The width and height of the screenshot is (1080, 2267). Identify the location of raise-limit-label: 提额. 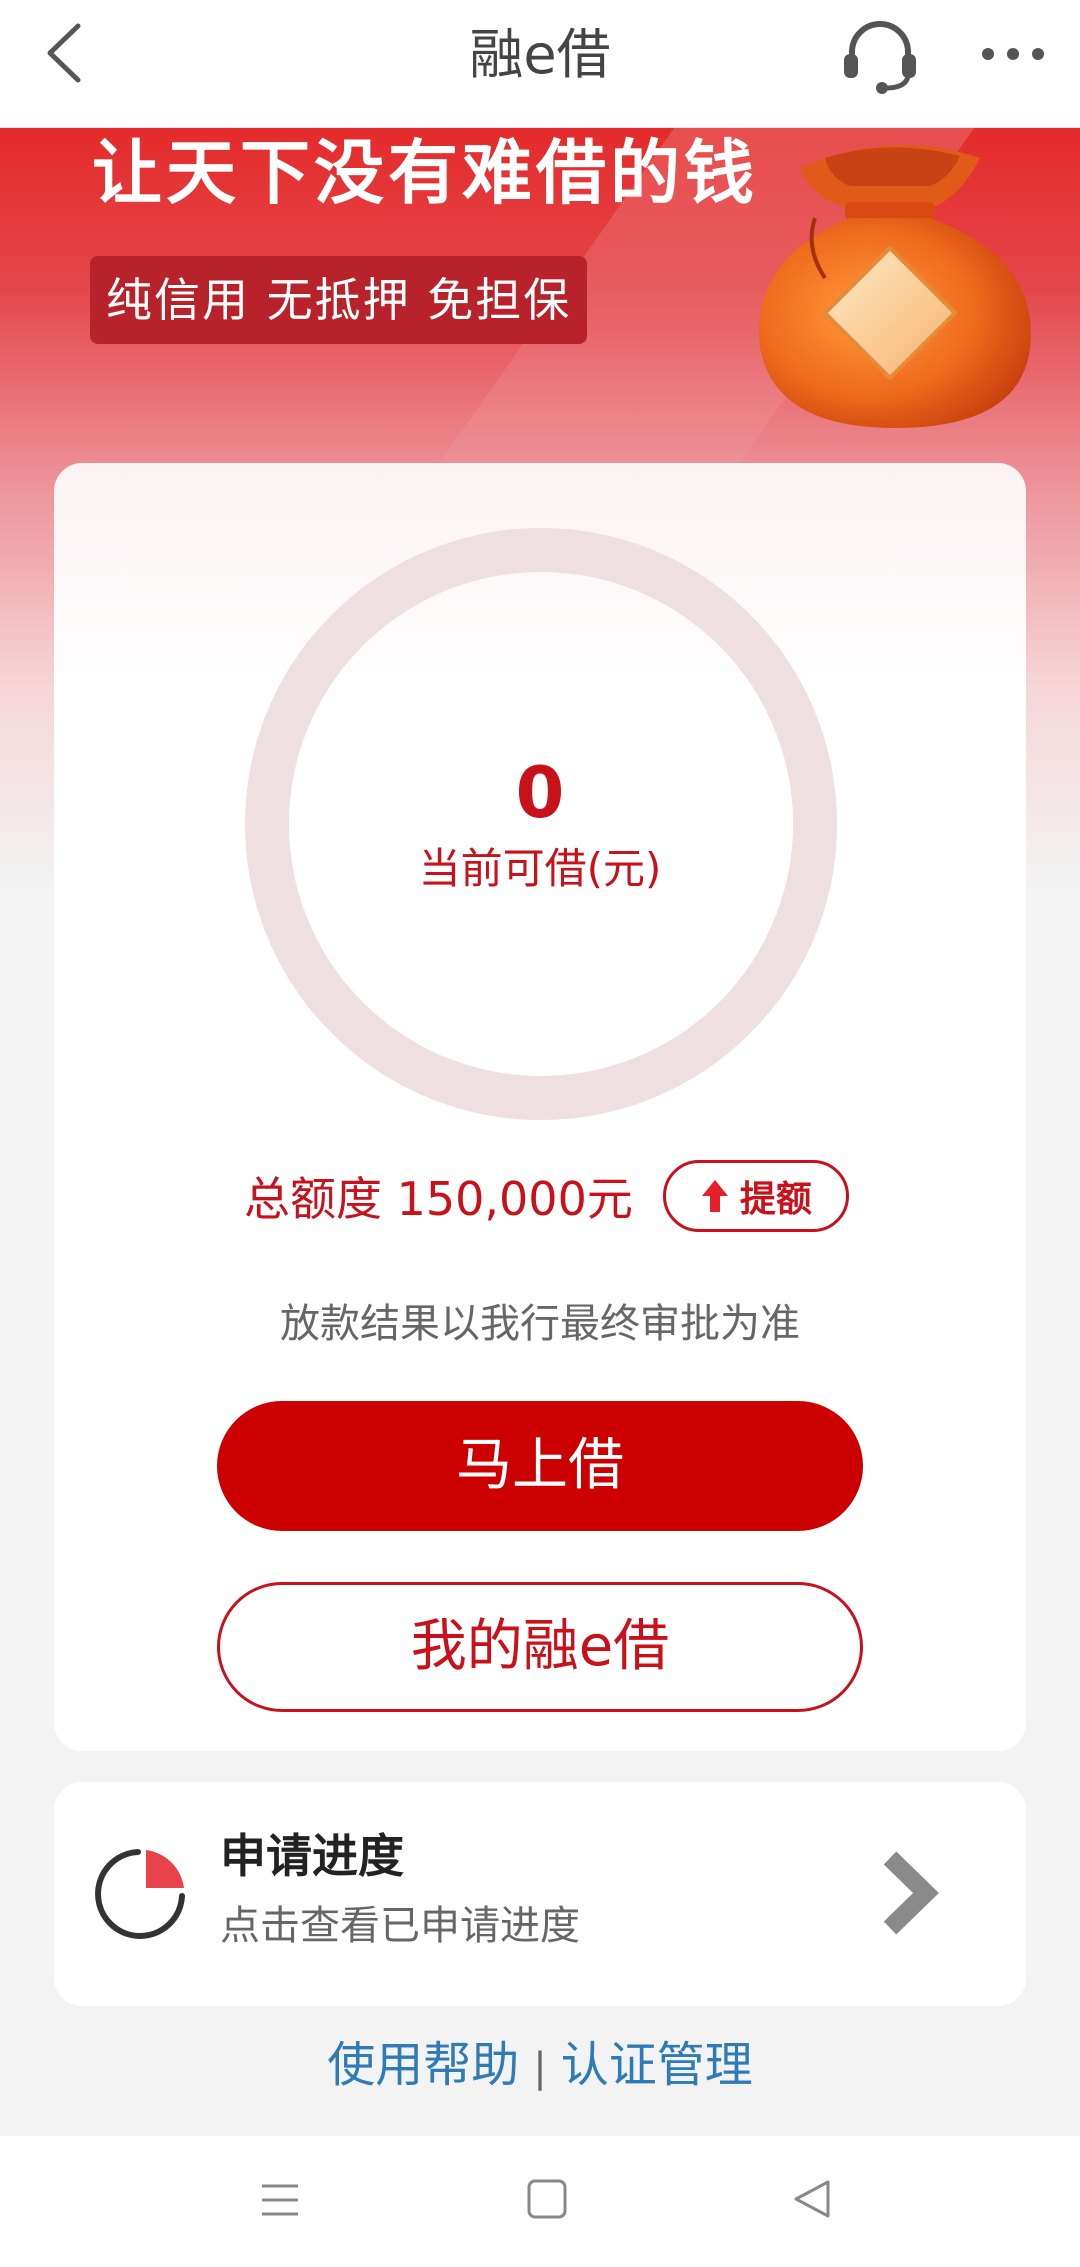
(775, 1199).